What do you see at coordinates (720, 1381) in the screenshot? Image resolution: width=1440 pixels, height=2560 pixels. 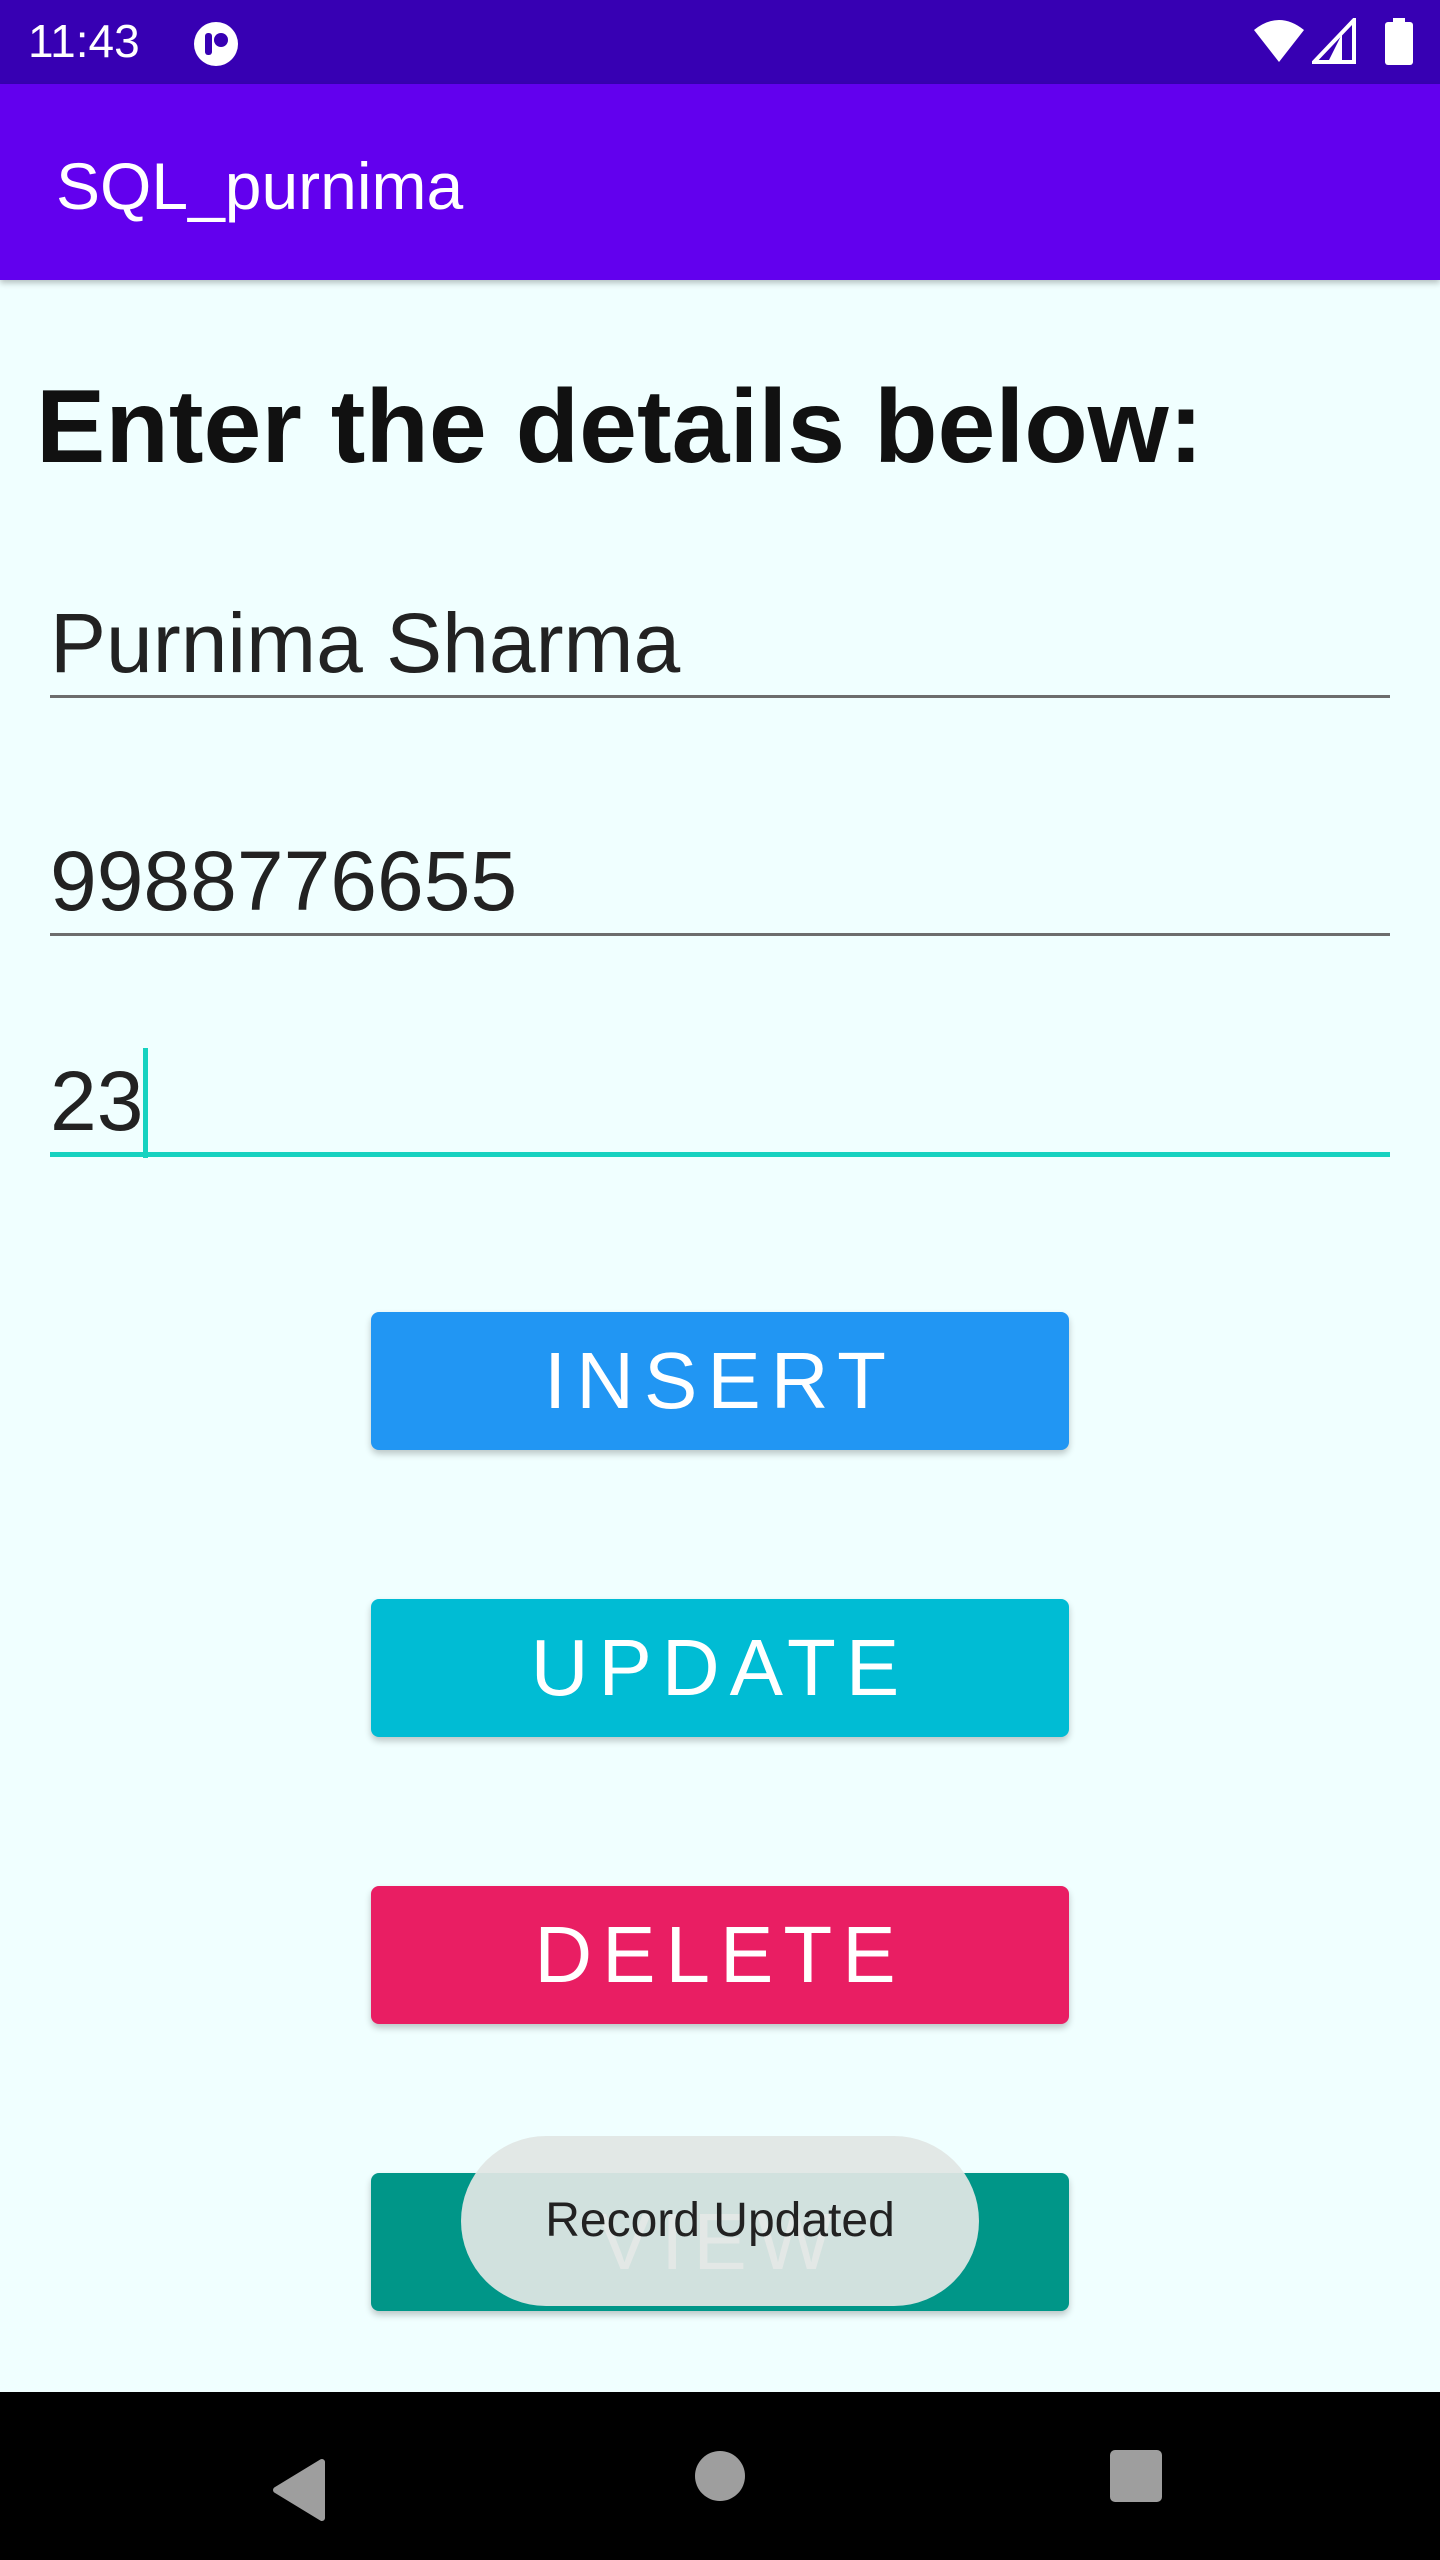 I see `insert-button: INSERT` at bounding box center [720, 1381].